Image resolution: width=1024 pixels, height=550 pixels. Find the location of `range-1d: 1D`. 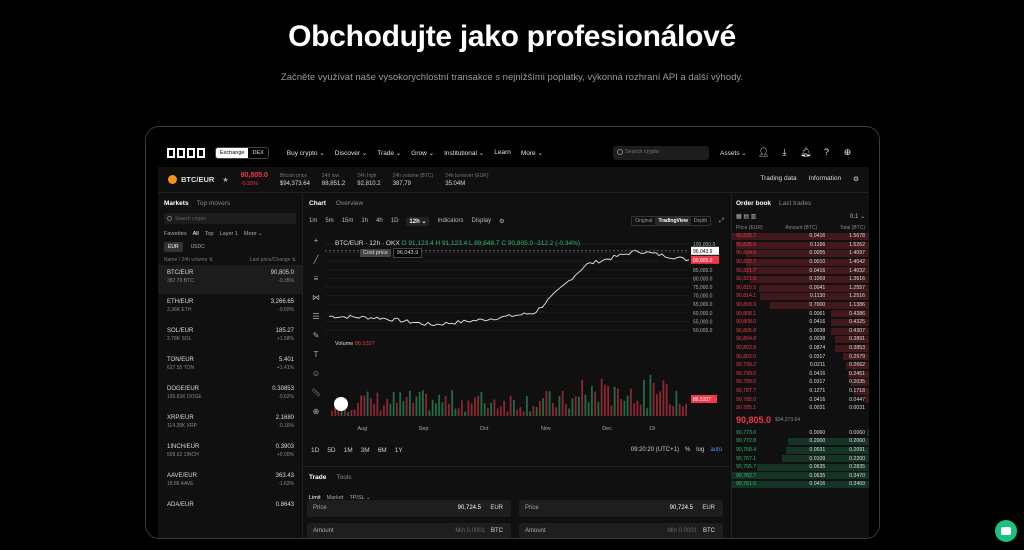

range-1d: 1D is located at coordinates (315, 450).